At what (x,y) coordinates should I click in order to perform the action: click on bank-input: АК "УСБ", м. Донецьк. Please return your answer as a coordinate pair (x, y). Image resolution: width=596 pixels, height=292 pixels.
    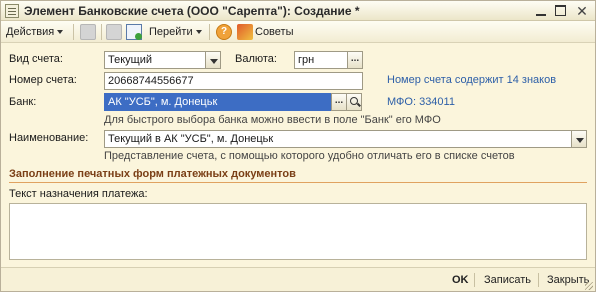
    Looking at the image, I should click on (218, 102).